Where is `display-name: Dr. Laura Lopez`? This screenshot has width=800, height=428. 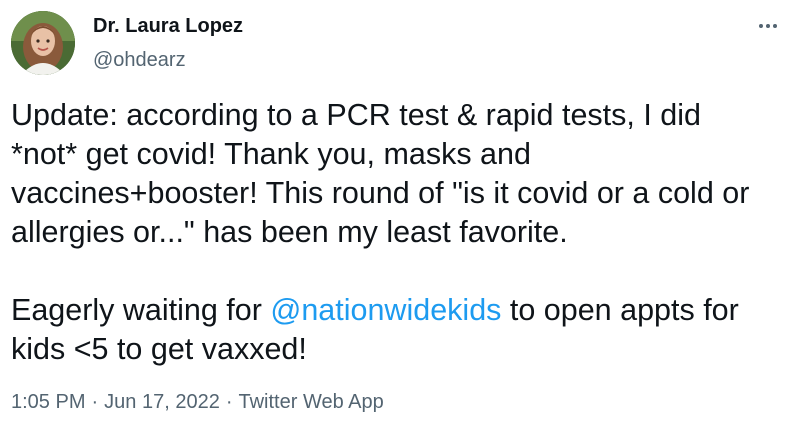 display-name: Dr. Laura Lopez is located at coordinates (168, 26).